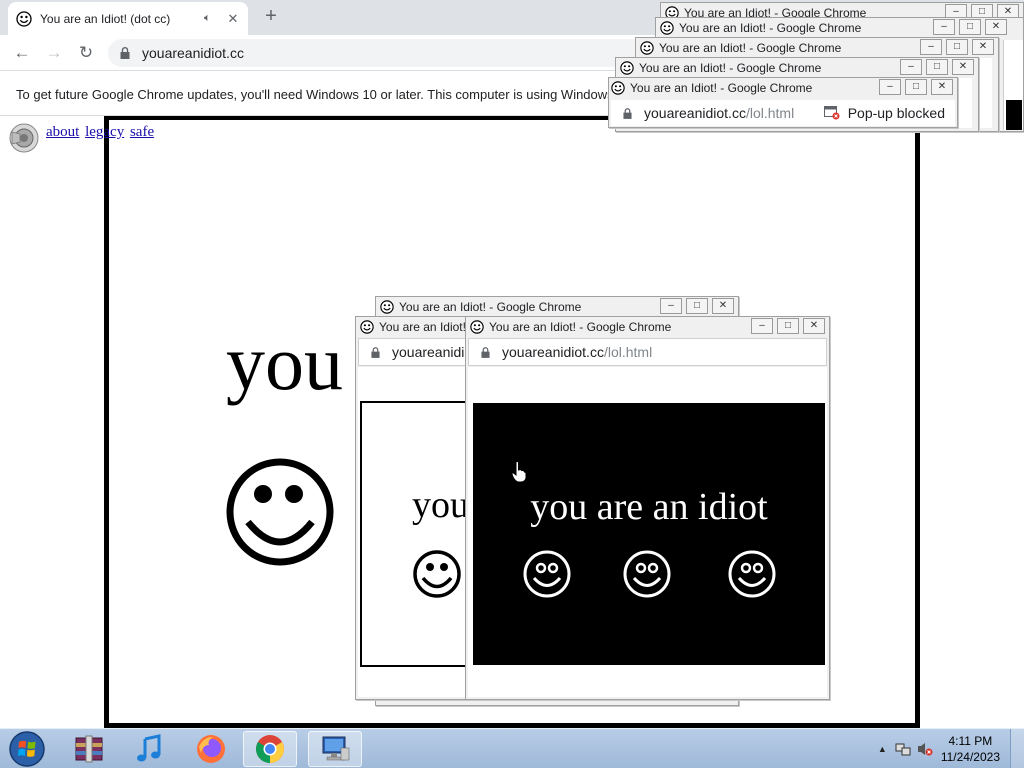 Image resolution: width=1024 pixels, height=768 pixels. I want to click on speaker-icon: 🔈︎, so click(210, 18).